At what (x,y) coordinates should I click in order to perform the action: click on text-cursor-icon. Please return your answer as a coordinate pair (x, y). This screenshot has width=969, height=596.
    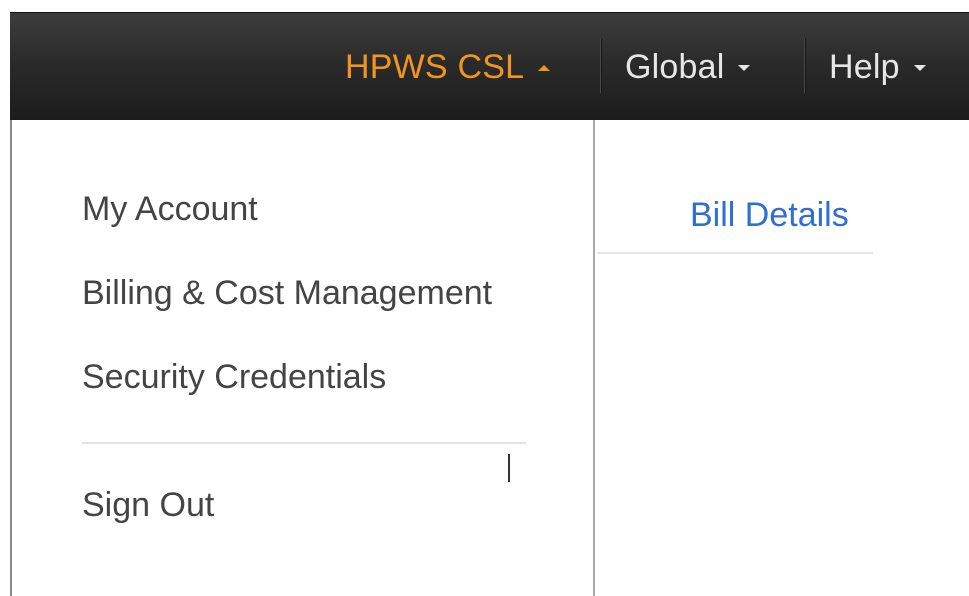
    Looking at the image, I should click on (509, 468).